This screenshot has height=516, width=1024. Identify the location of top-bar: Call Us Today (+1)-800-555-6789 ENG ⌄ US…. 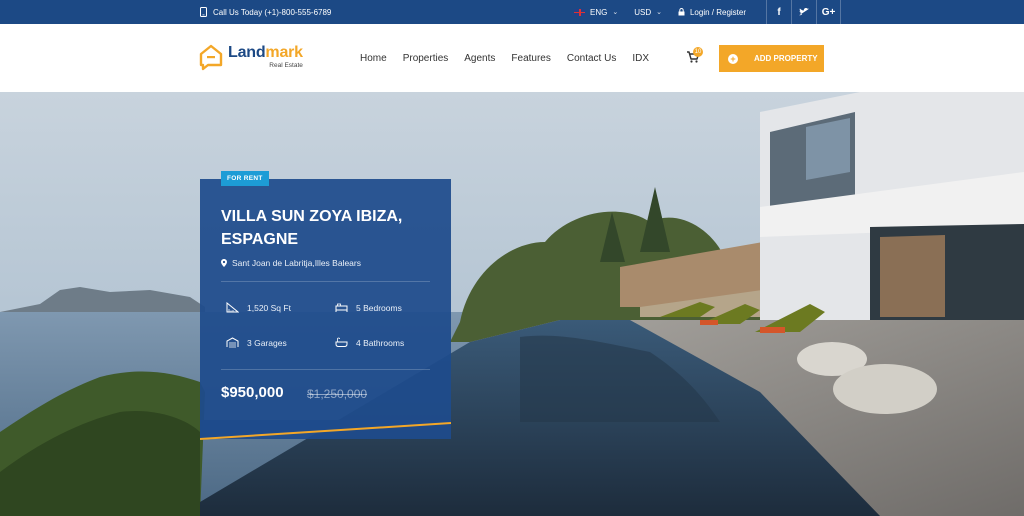
(512, 12).